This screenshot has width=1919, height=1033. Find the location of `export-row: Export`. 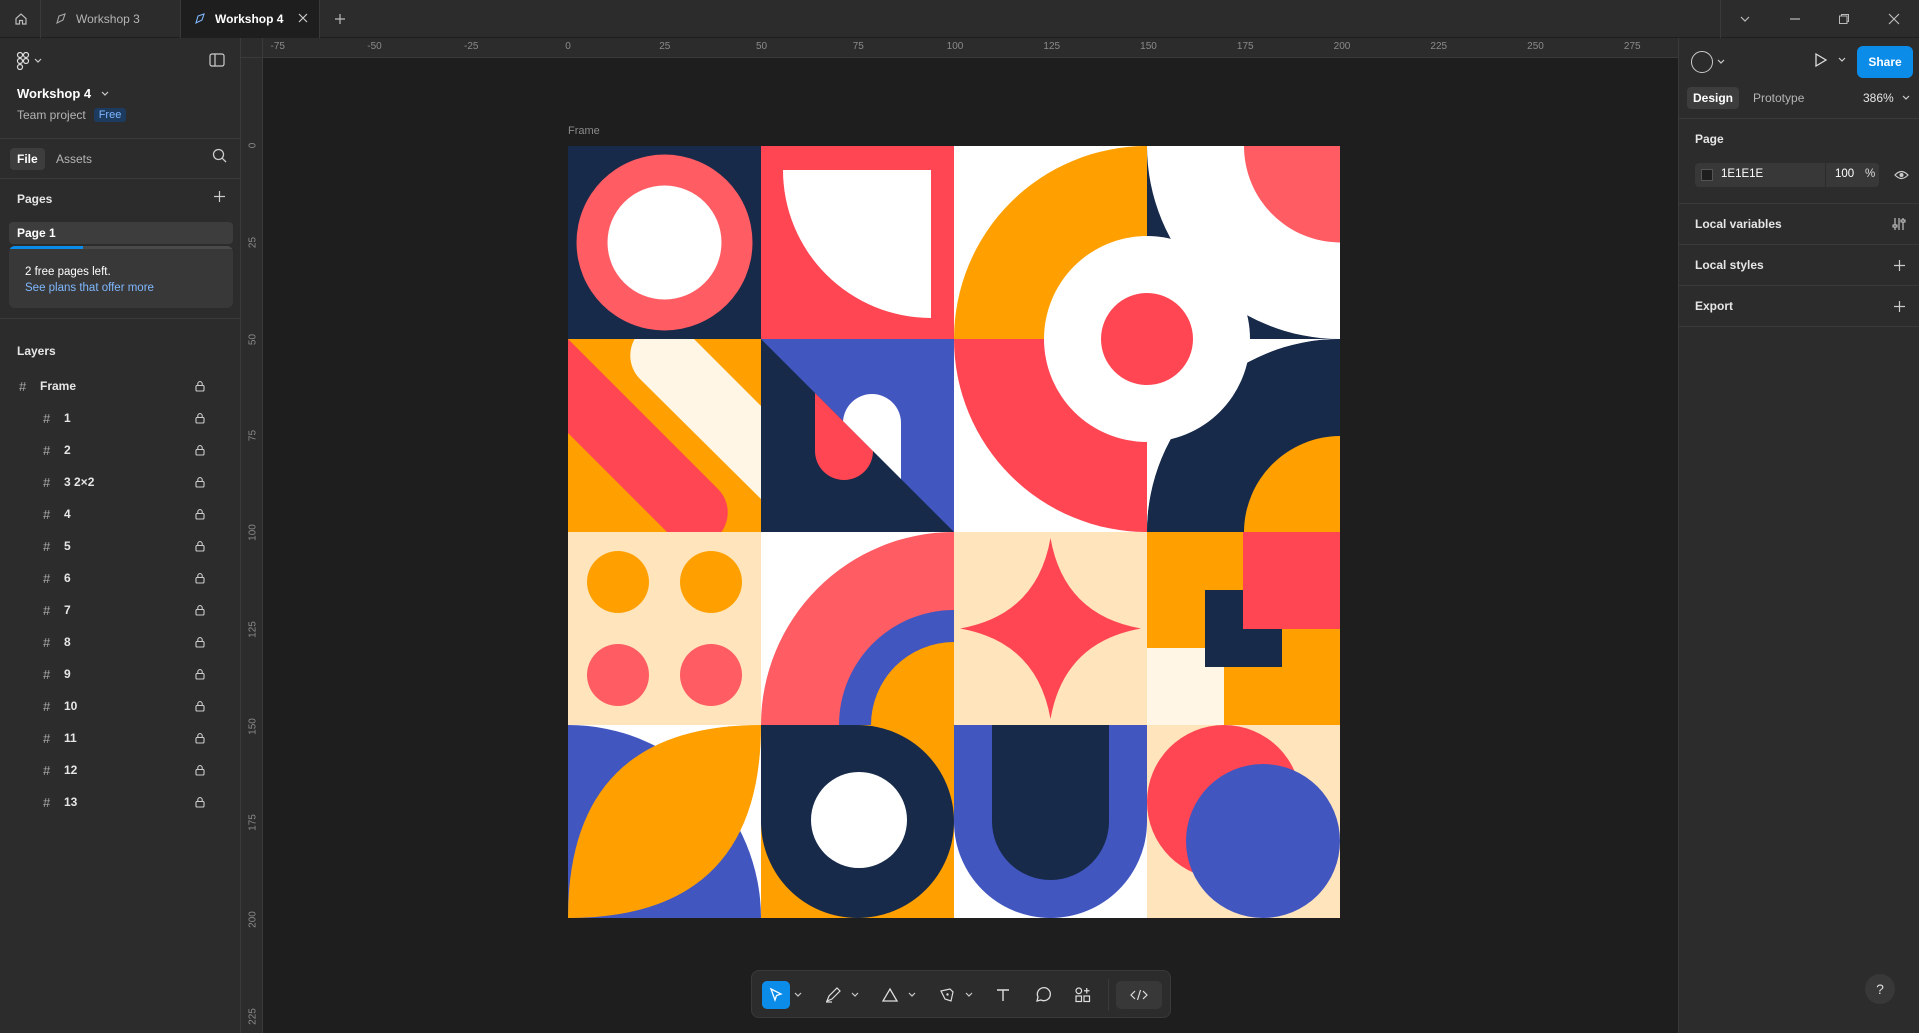

export-row: Export is located at coordinates (1799, 306).